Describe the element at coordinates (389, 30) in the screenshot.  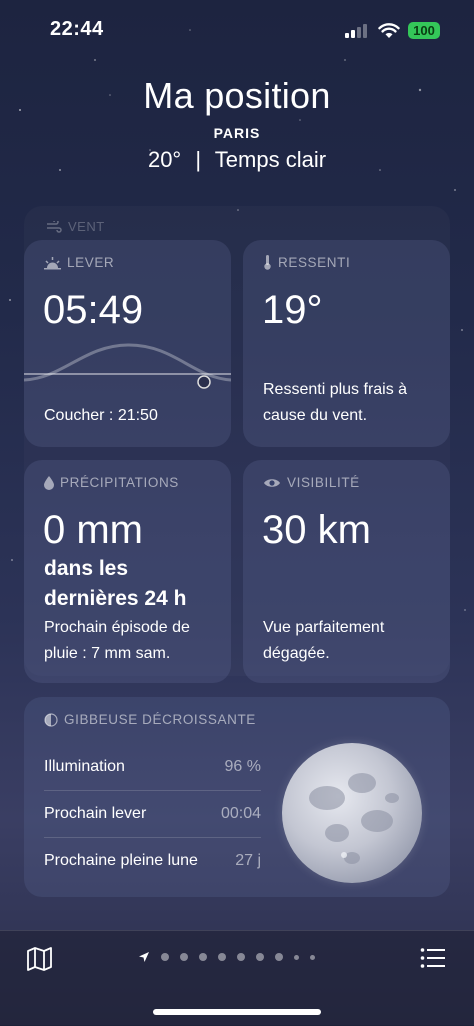
I see `wifi-icon` at that location.